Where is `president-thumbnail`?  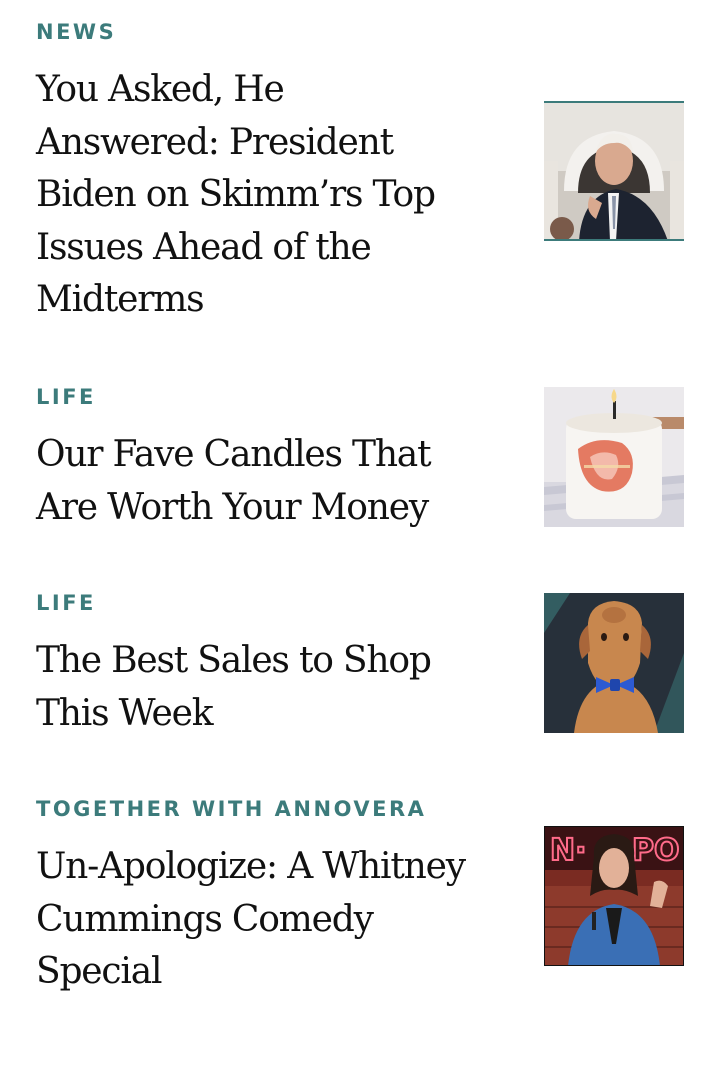
president-thumbnail is located at coordinates (614, 171).